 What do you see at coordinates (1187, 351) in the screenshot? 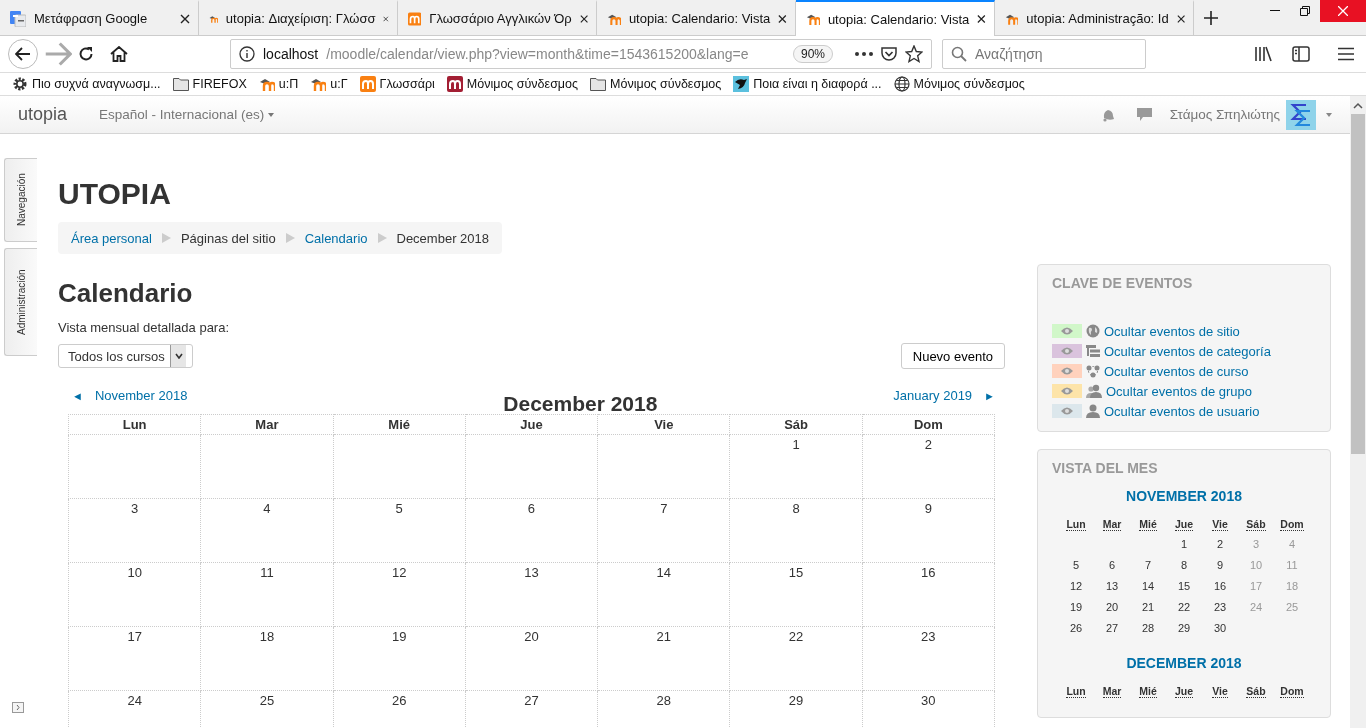
I see `hide-events-link: Ocultar eventos de categoría` at bounding box center [1187, 351].